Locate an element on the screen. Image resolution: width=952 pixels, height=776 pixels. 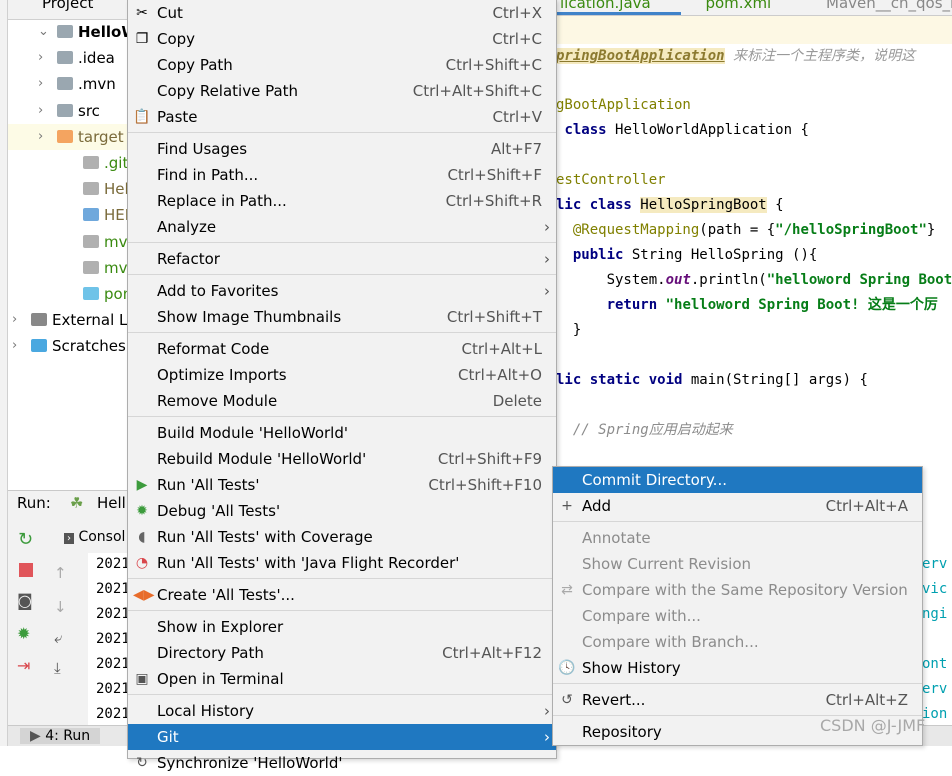
folder-icon is located at coordinates (65, 58).